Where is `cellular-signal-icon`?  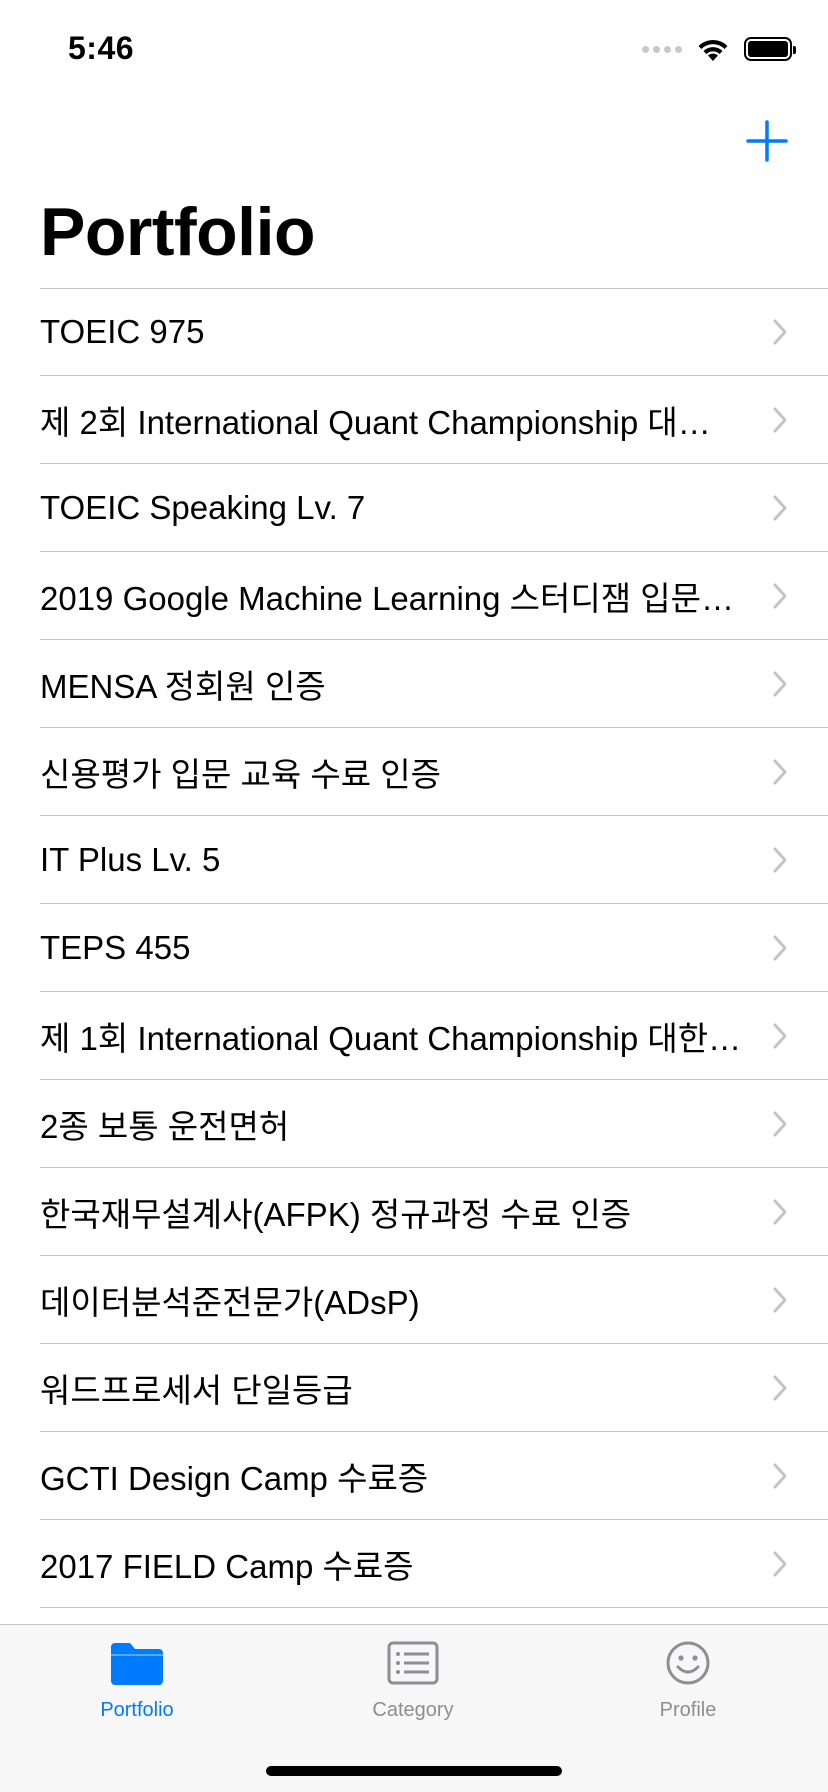 cellular-signal-icon is located at coordinates (662, 49).